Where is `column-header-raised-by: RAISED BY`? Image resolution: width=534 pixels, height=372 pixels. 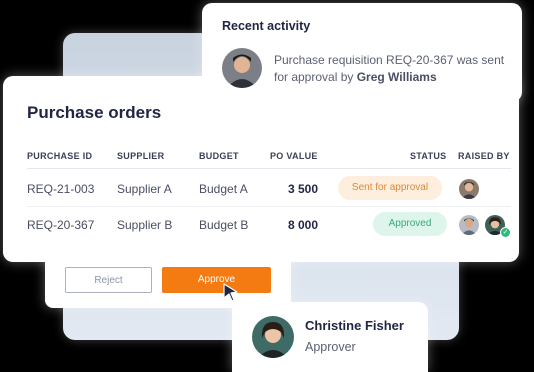
column-header-raised-by: RAISED BY is located at coordinates (484, 156).